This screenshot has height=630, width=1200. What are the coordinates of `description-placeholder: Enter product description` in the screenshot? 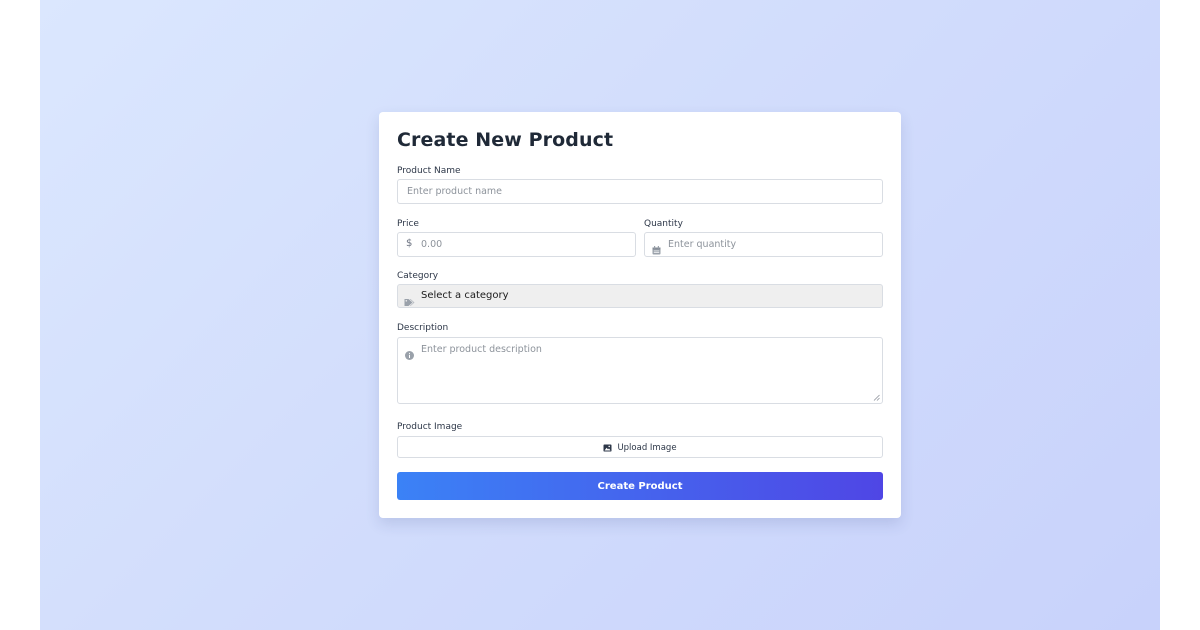 It's located at (481, 349).